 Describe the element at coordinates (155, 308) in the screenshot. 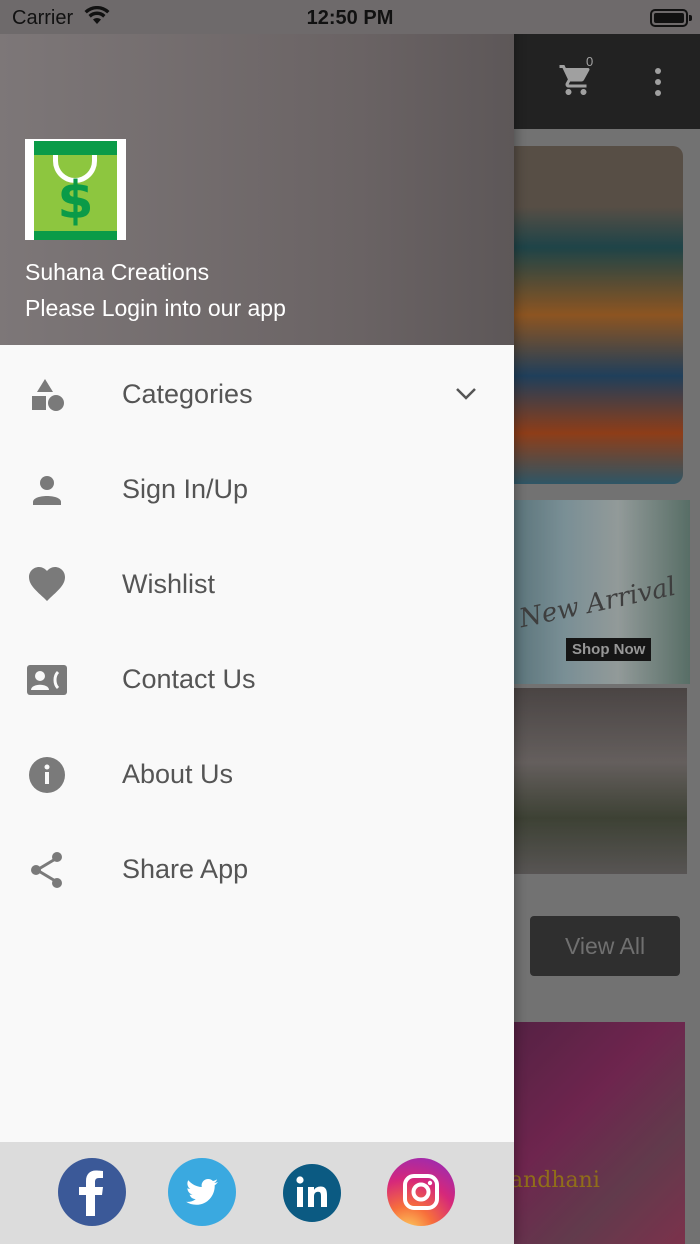

I see `login-prompt: Please Login into our app` at that location.